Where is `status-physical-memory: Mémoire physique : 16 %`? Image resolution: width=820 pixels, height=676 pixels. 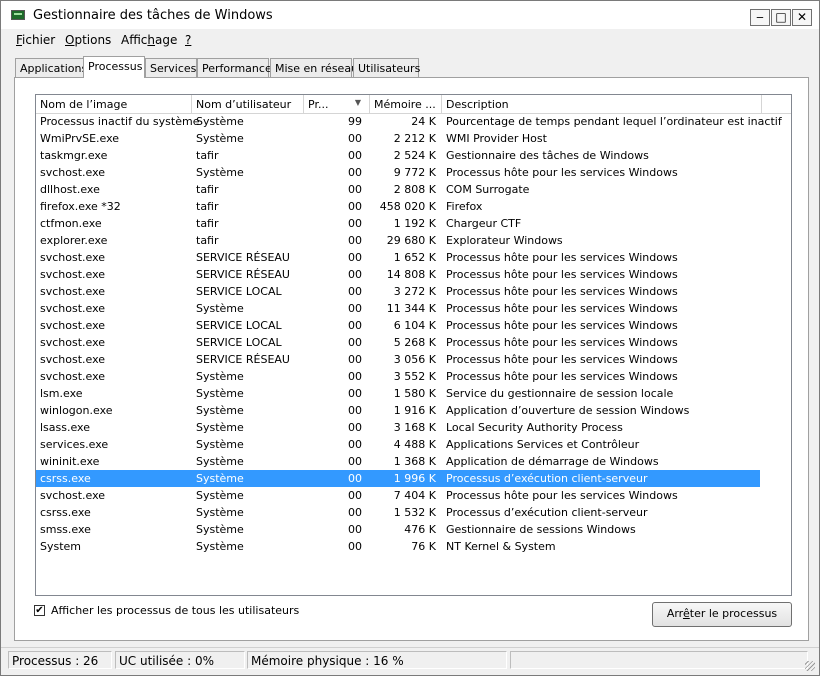 status-physical-memory: Mémoire physique : 16 % is located at coordinates (377, 660).